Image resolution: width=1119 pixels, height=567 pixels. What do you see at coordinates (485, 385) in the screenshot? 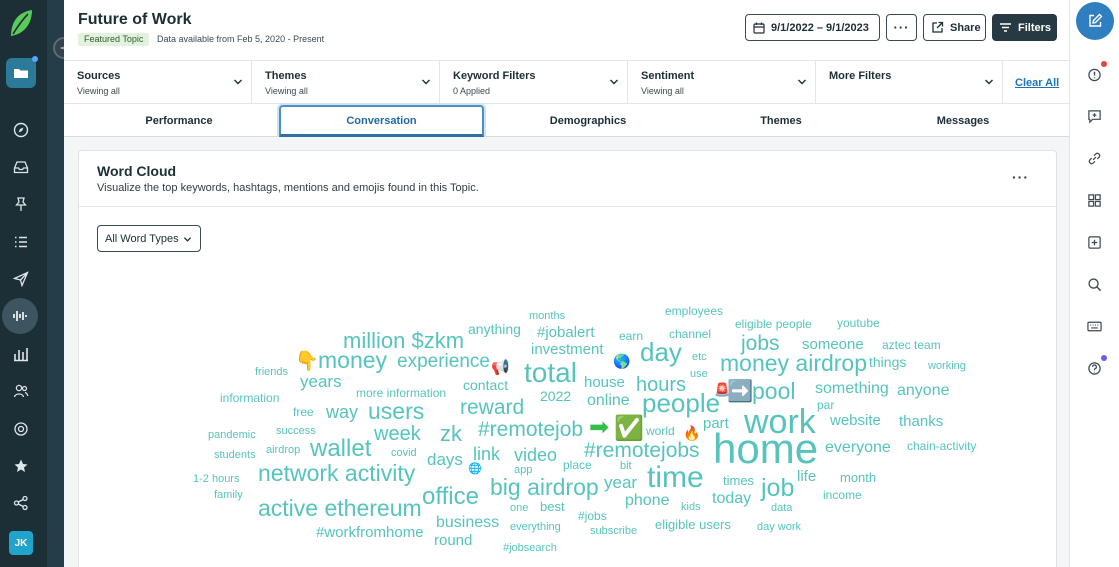
I see `word: contact` at bounding box center [485, 385].